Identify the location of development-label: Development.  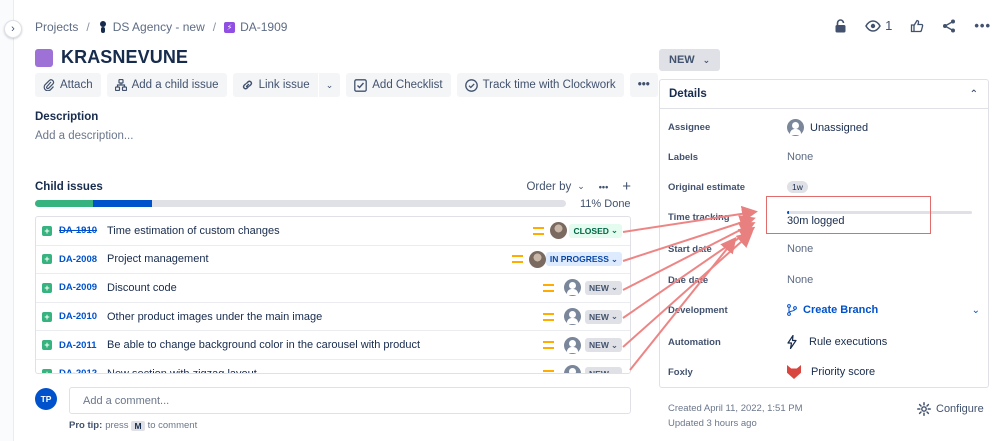
(698, 310).